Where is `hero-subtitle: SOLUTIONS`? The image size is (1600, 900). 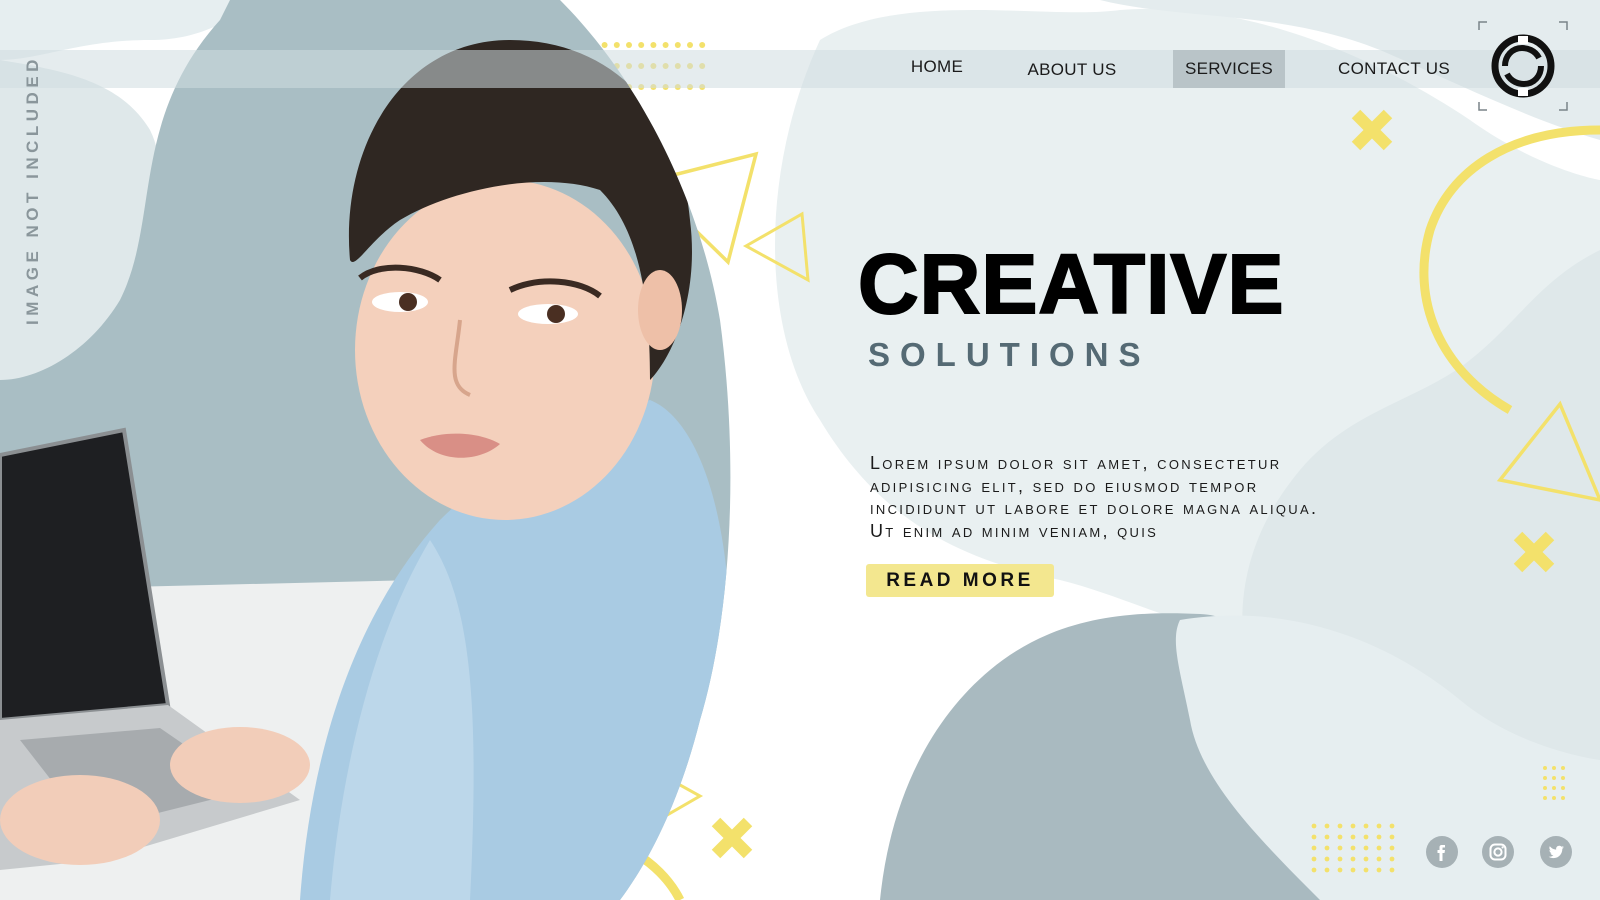 hero-subtitle: SOLUTIONS is located at coordinates (1009, 354).